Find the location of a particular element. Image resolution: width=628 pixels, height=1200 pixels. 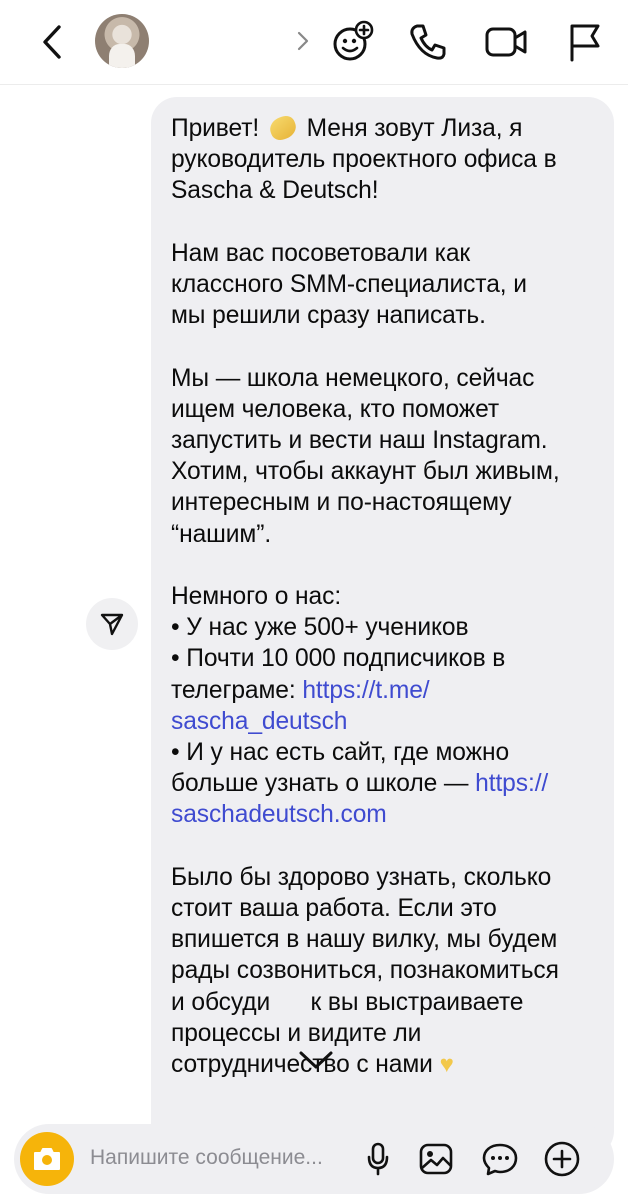

back-icon is located at coordinates (52, 42).